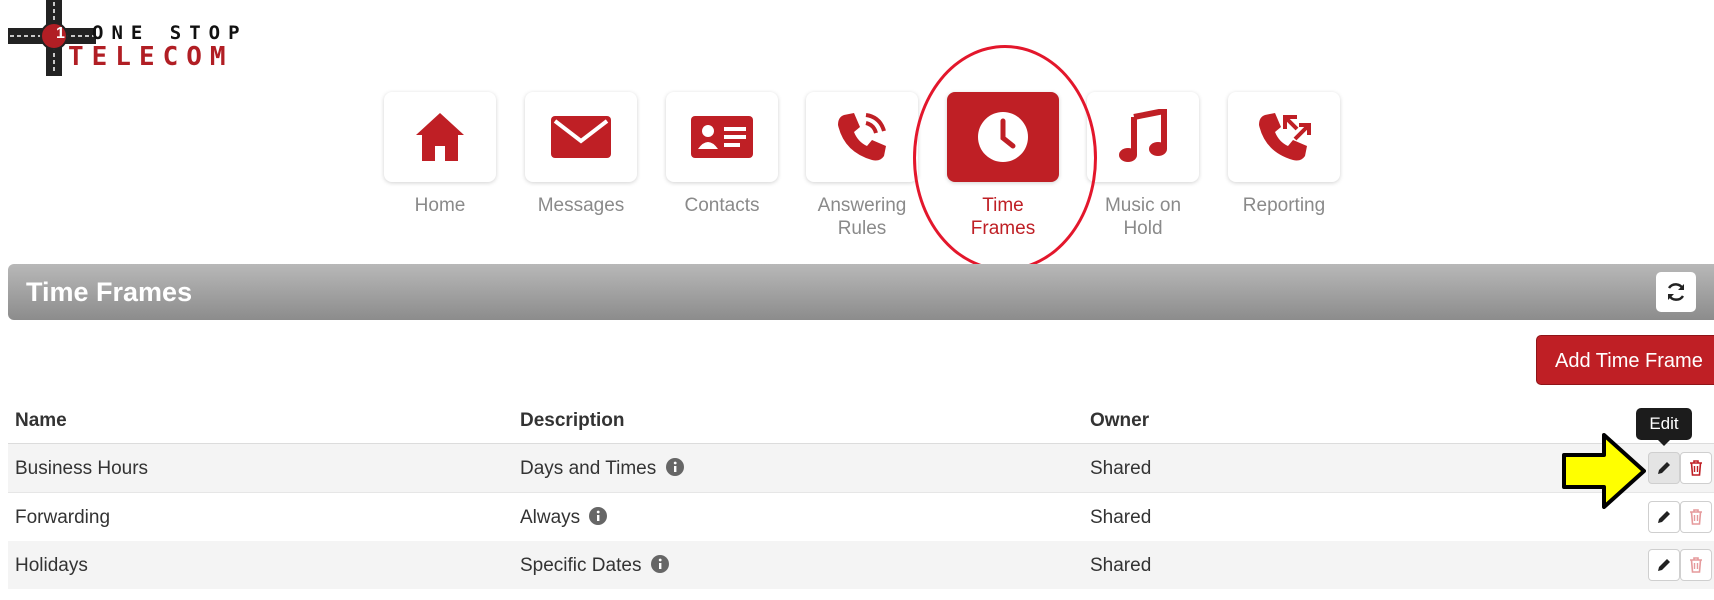 The height and width of the screenshot is (600, 1714). I want to click on row-name: Forwarding, so click(63, 517).